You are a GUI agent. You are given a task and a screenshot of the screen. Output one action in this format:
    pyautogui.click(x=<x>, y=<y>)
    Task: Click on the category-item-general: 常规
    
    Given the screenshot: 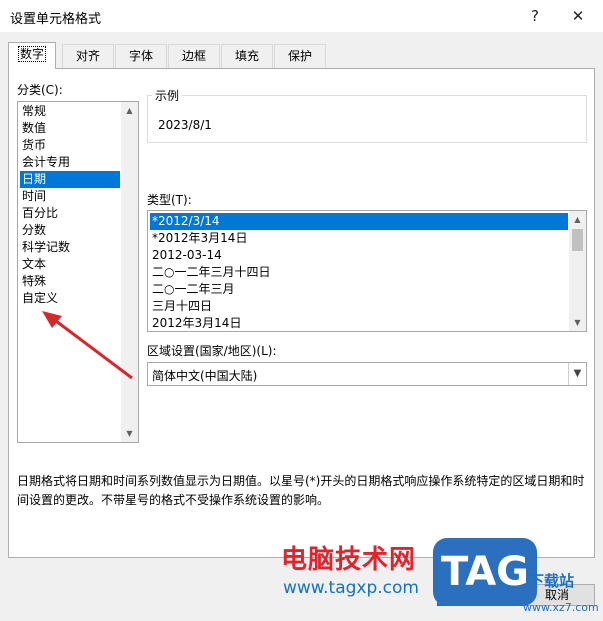 What is the action you would take?
    pyautogui.click(x=70, y=111)
    